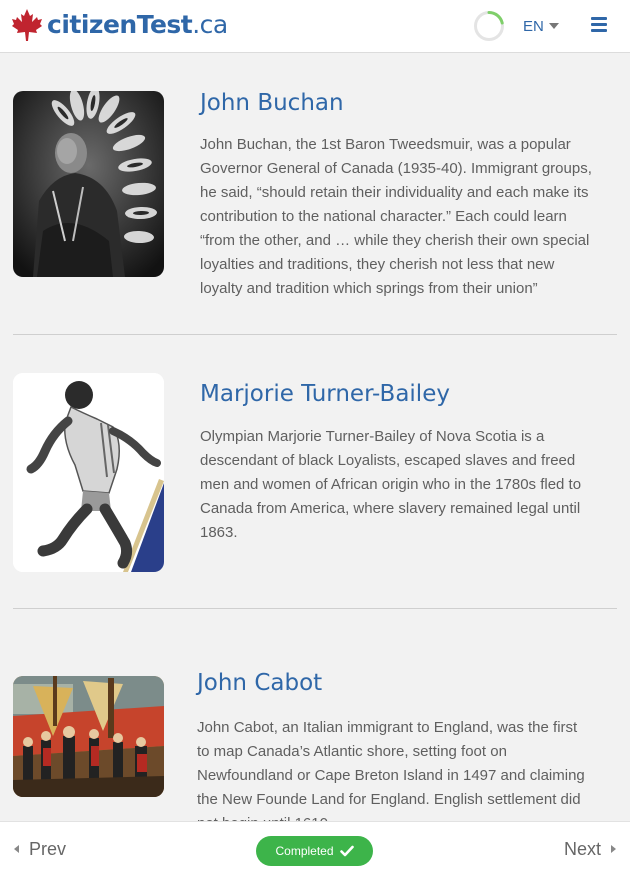 This screenshot has height=881, width=630. Describe the element at coordinates (16, 849) in the screenshot. I see `caret-left-icon` at that location.